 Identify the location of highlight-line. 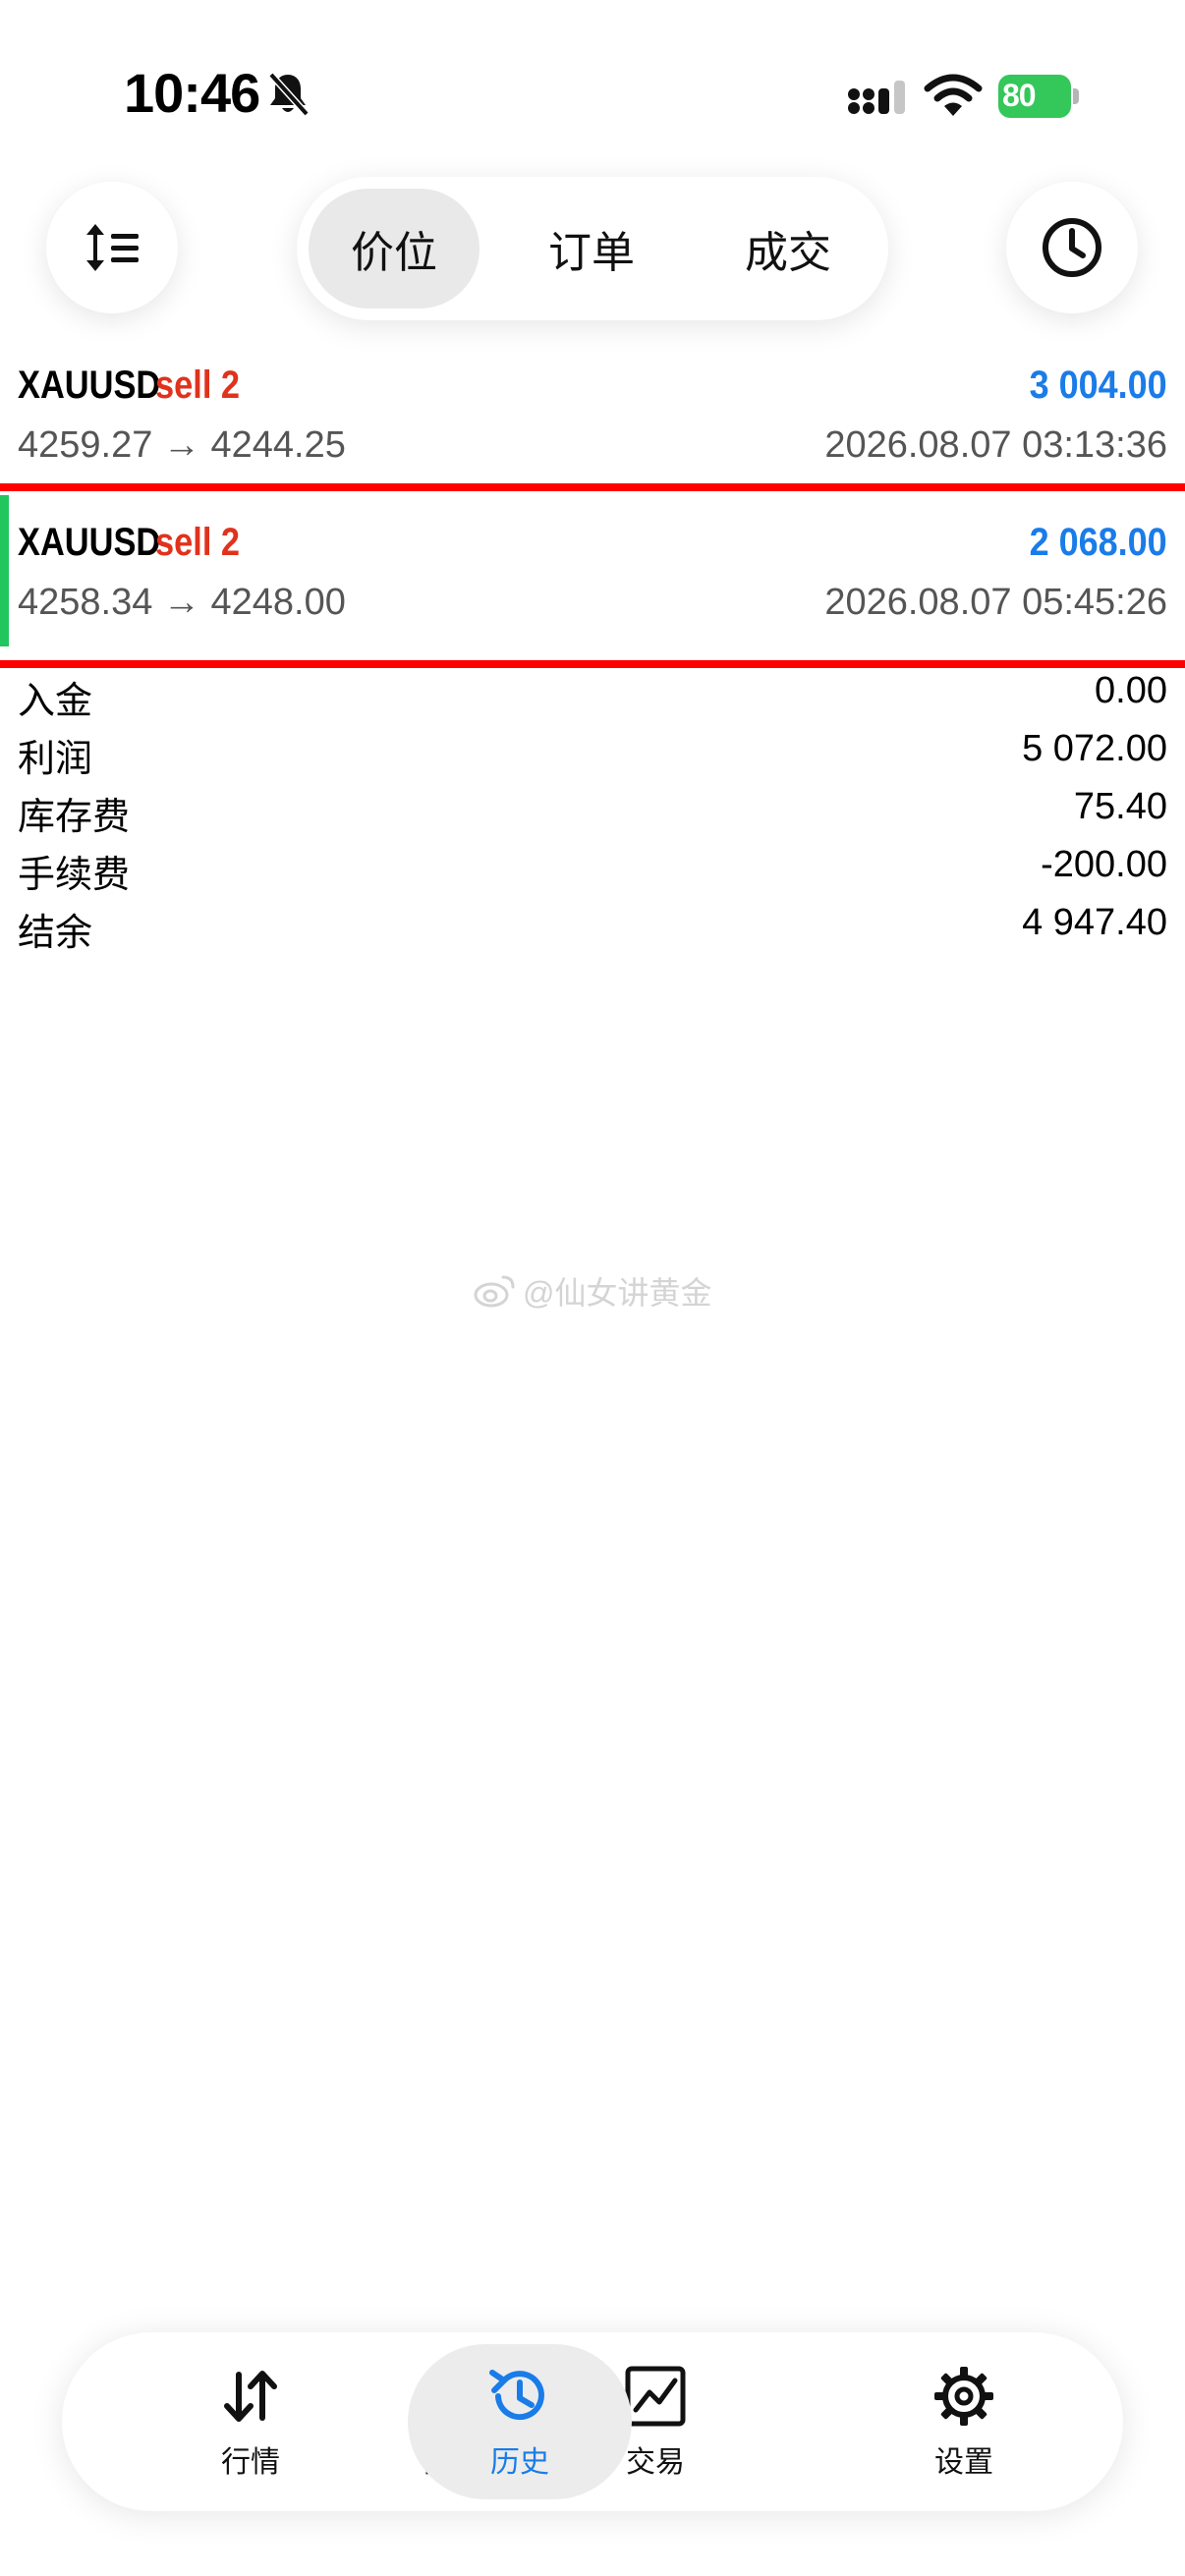
(592, 487).